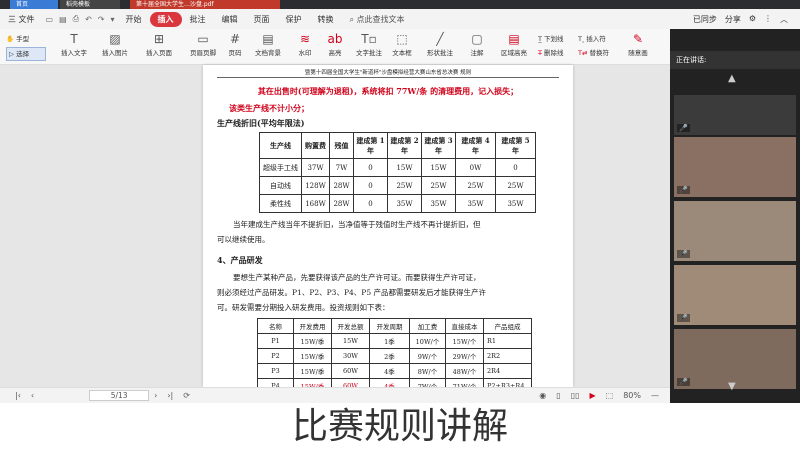 Image resolution: width=800 pixels, height=450 pixels. What do you see at coordinates (203, 47) in the screenshot?
I see `header-footer-button: ▭ 页眉页脚` at bounding box center [203, 47].